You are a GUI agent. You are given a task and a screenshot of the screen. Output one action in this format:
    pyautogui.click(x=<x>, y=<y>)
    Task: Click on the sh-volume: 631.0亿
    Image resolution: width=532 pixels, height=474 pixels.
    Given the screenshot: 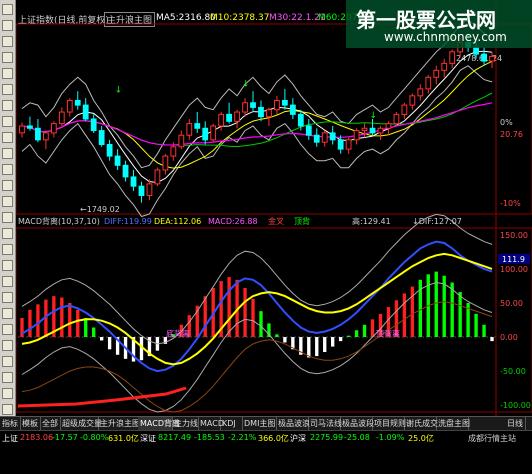 What is the action you would take?
    pyautogui.click(x=123, y=438)
    